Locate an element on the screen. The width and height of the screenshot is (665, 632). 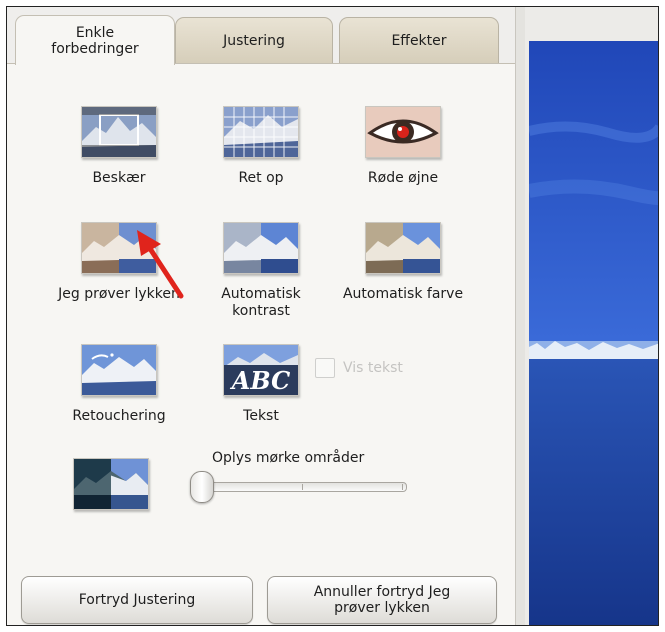
tool-label: Røde øjne is located at coordinates (403, 178).